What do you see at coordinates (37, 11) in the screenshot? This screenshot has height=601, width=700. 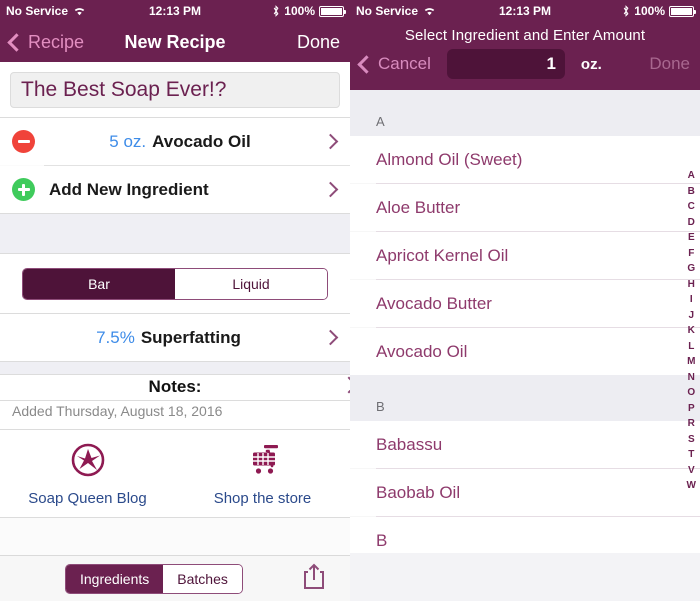 I see `carrier-label: No Service` at bounding box center [37, 11].